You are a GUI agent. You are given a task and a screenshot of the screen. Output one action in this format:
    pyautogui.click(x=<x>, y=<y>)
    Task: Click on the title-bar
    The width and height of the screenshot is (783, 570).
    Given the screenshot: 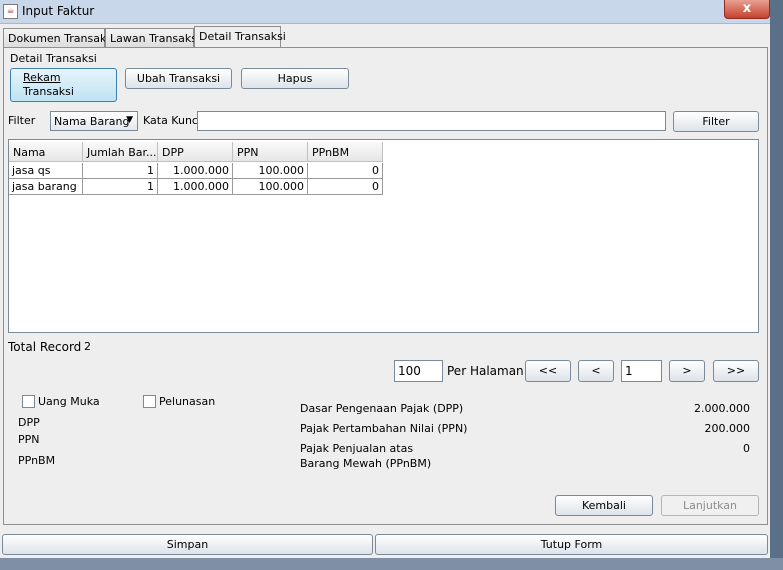 What is the action you would take?
    pyautogui.click(x=385, y=12)
    